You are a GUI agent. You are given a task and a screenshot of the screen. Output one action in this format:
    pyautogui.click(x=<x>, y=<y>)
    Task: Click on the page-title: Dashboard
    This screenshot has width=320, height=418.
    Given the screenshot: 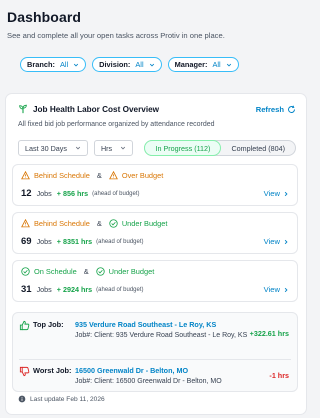 What is the action you would take?
    pyautogui.click(x=44, y=17)
    